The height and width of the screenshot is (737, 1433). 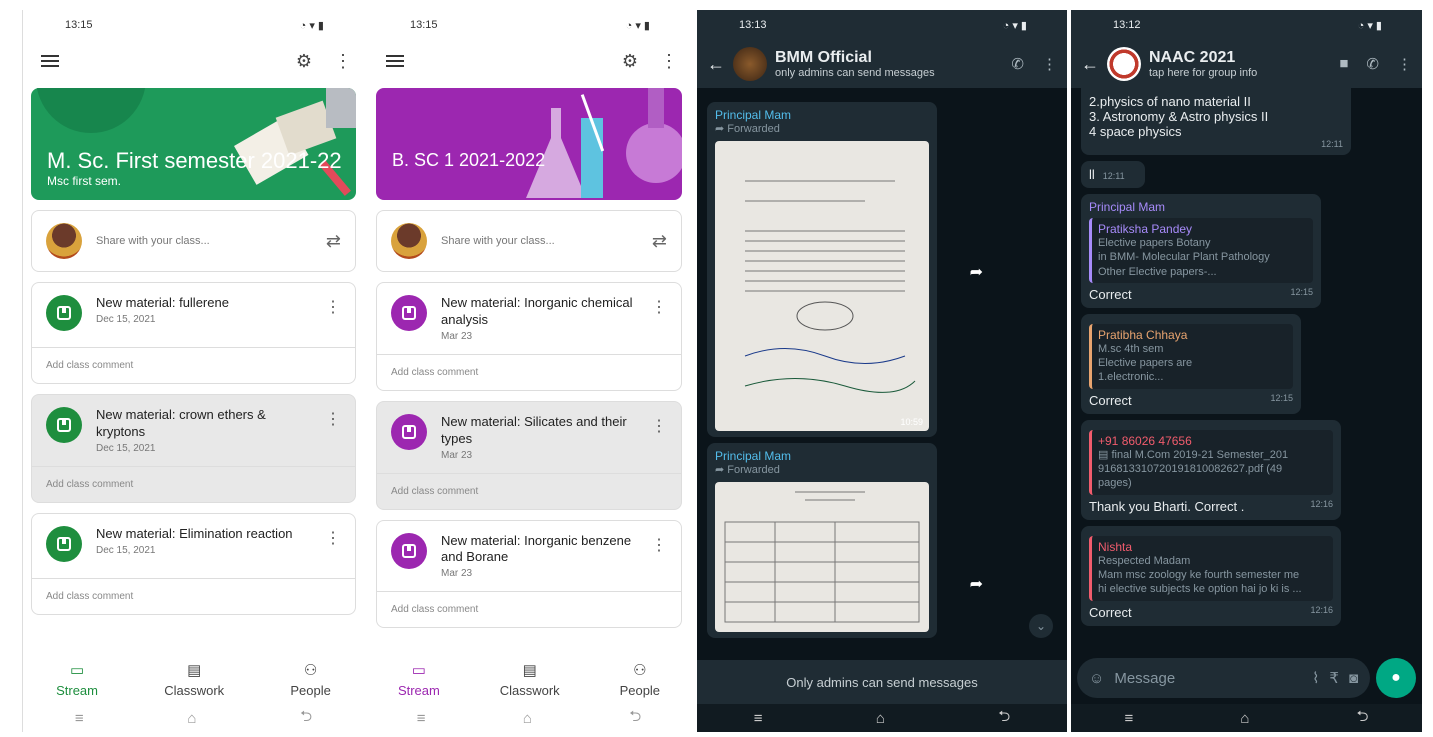 I want to click on message-bubble: Principal Mam ➦ Forwarded, so click(x=822, y=540).